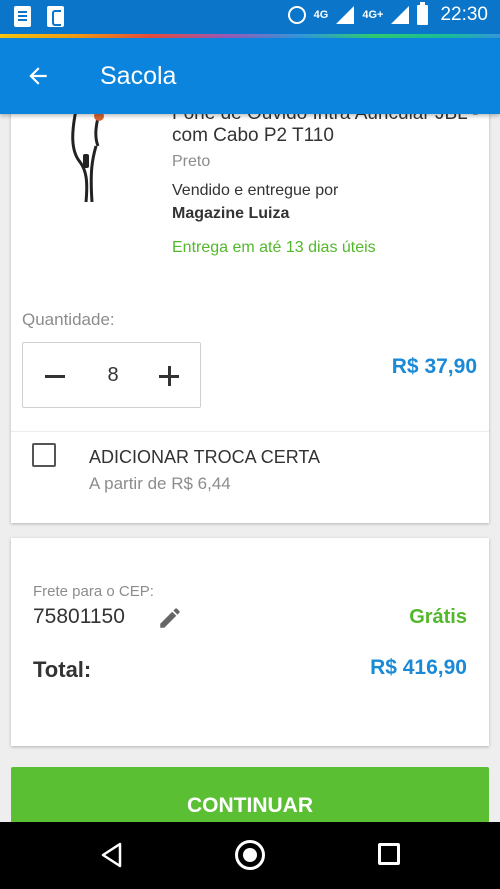  Describe the element at coordinates (250, 431) in the screenshot. I see `divider` at that location.